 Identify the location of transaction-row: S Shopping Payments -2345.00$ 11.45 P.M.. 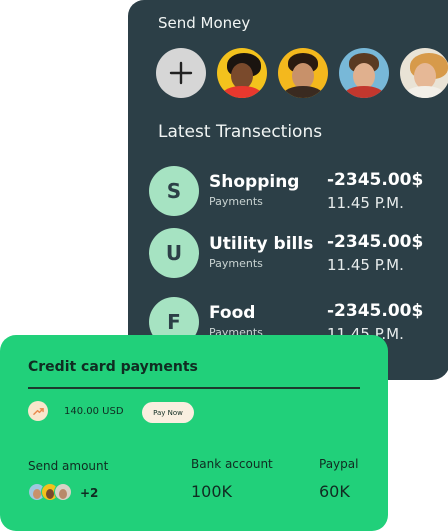
(298, 191).